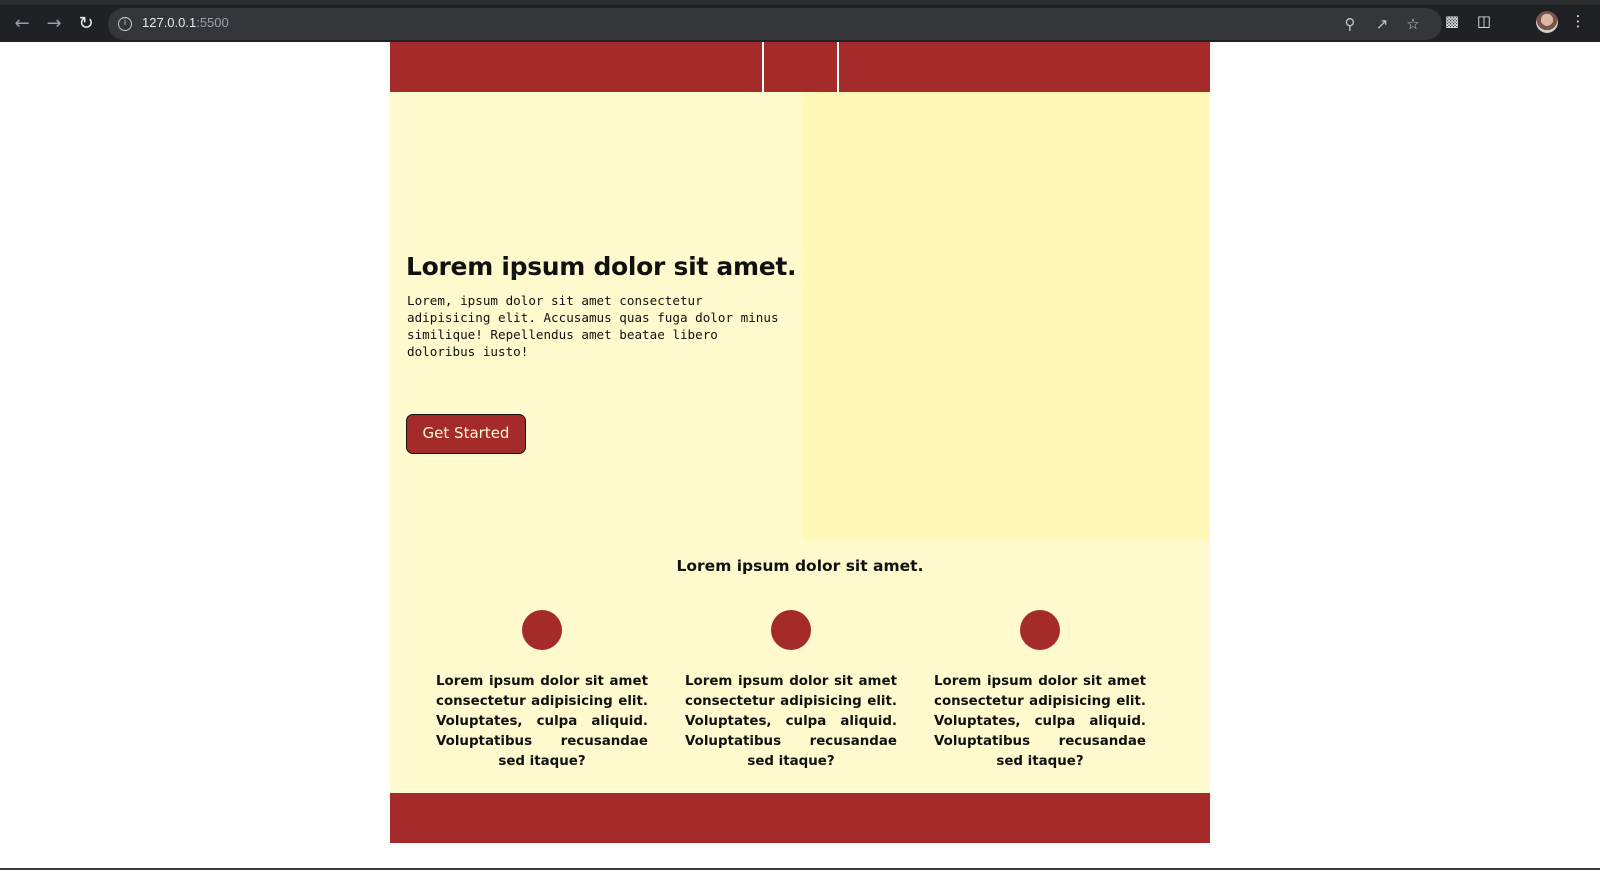 The height and width of the screenshot is (870, 1600). What do you see at coordinates (466, 434) in the screenshot?
I see `get-started-button: Get Started` at bounding box center [466, 434].